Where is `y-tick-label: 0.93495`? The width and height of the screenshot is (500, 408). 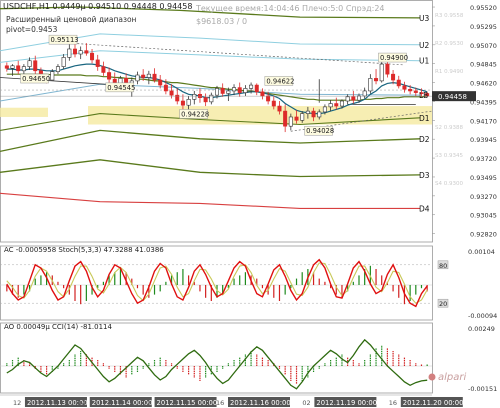
y-tick-label: 0.93495 is located at coordinates (483, 178).